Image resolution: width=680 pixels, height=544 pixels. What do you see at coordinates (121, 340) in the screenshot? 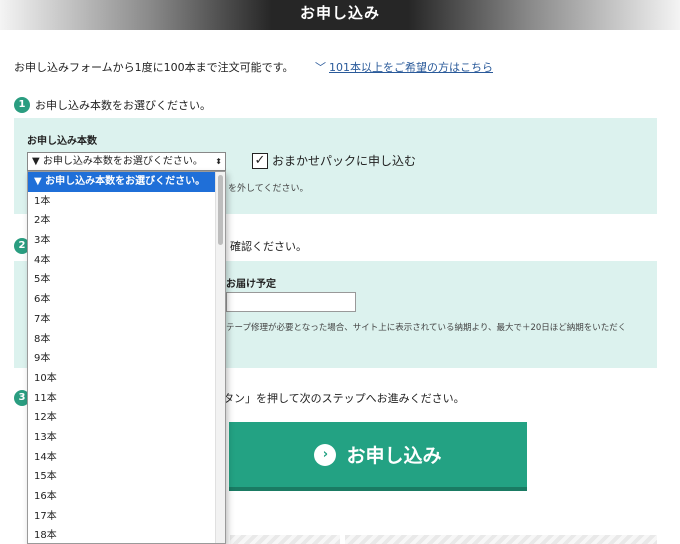
I see `dropdown-option: 8本` at bounding box center [121, 340].